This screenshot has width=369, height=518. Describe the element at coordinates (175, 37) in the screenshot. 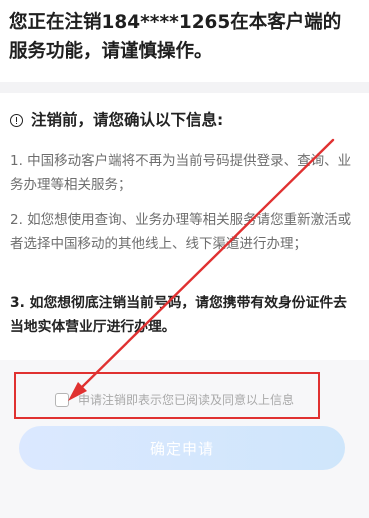

I see `page-title: 您正在注销184****1265在本客户端的服务功能，请谨慎操作。` at that location.